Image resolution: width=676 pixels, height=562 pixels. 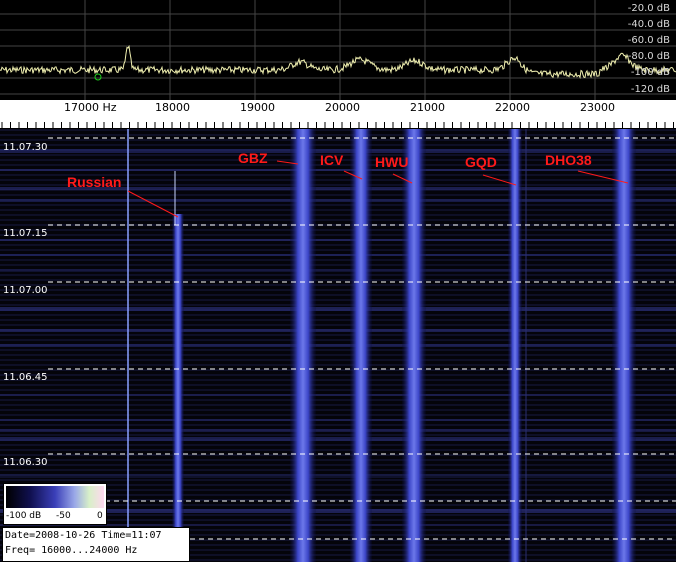 What do you see at coordinates (94, 182) in the screenshot?
I see `station-label-russian: Russian` at bounding box center [94, 182].